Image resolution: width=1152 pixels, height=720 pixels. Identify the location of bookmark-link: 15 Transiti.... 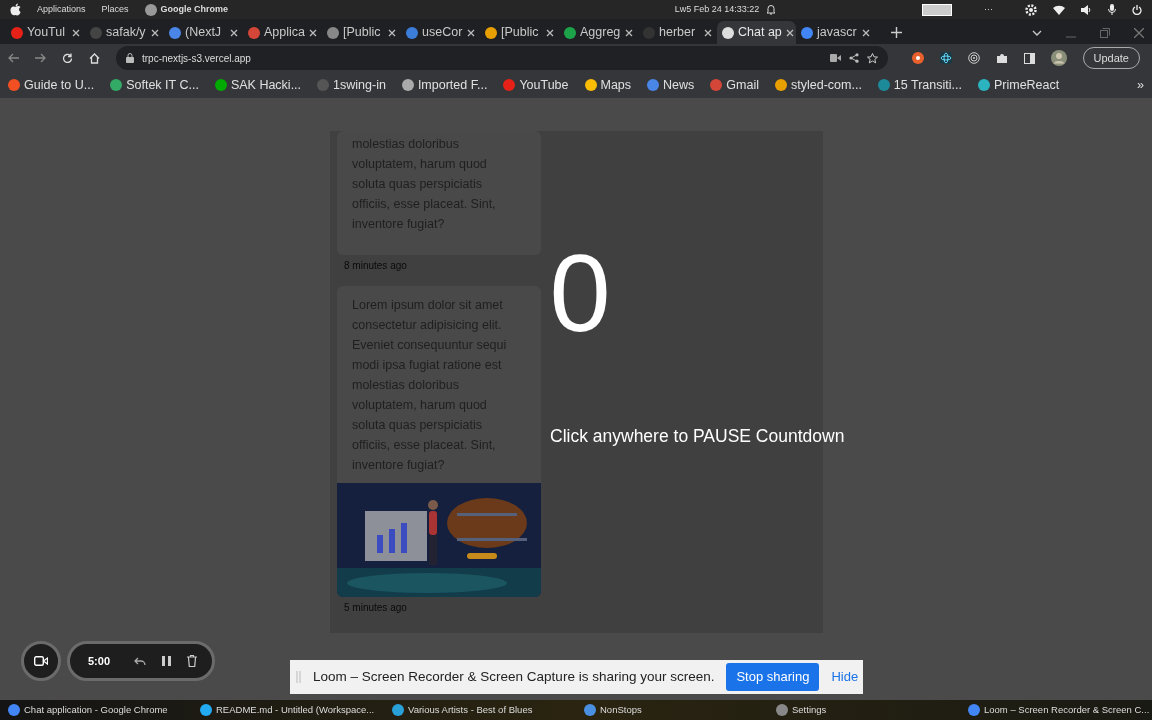
(927, 85).